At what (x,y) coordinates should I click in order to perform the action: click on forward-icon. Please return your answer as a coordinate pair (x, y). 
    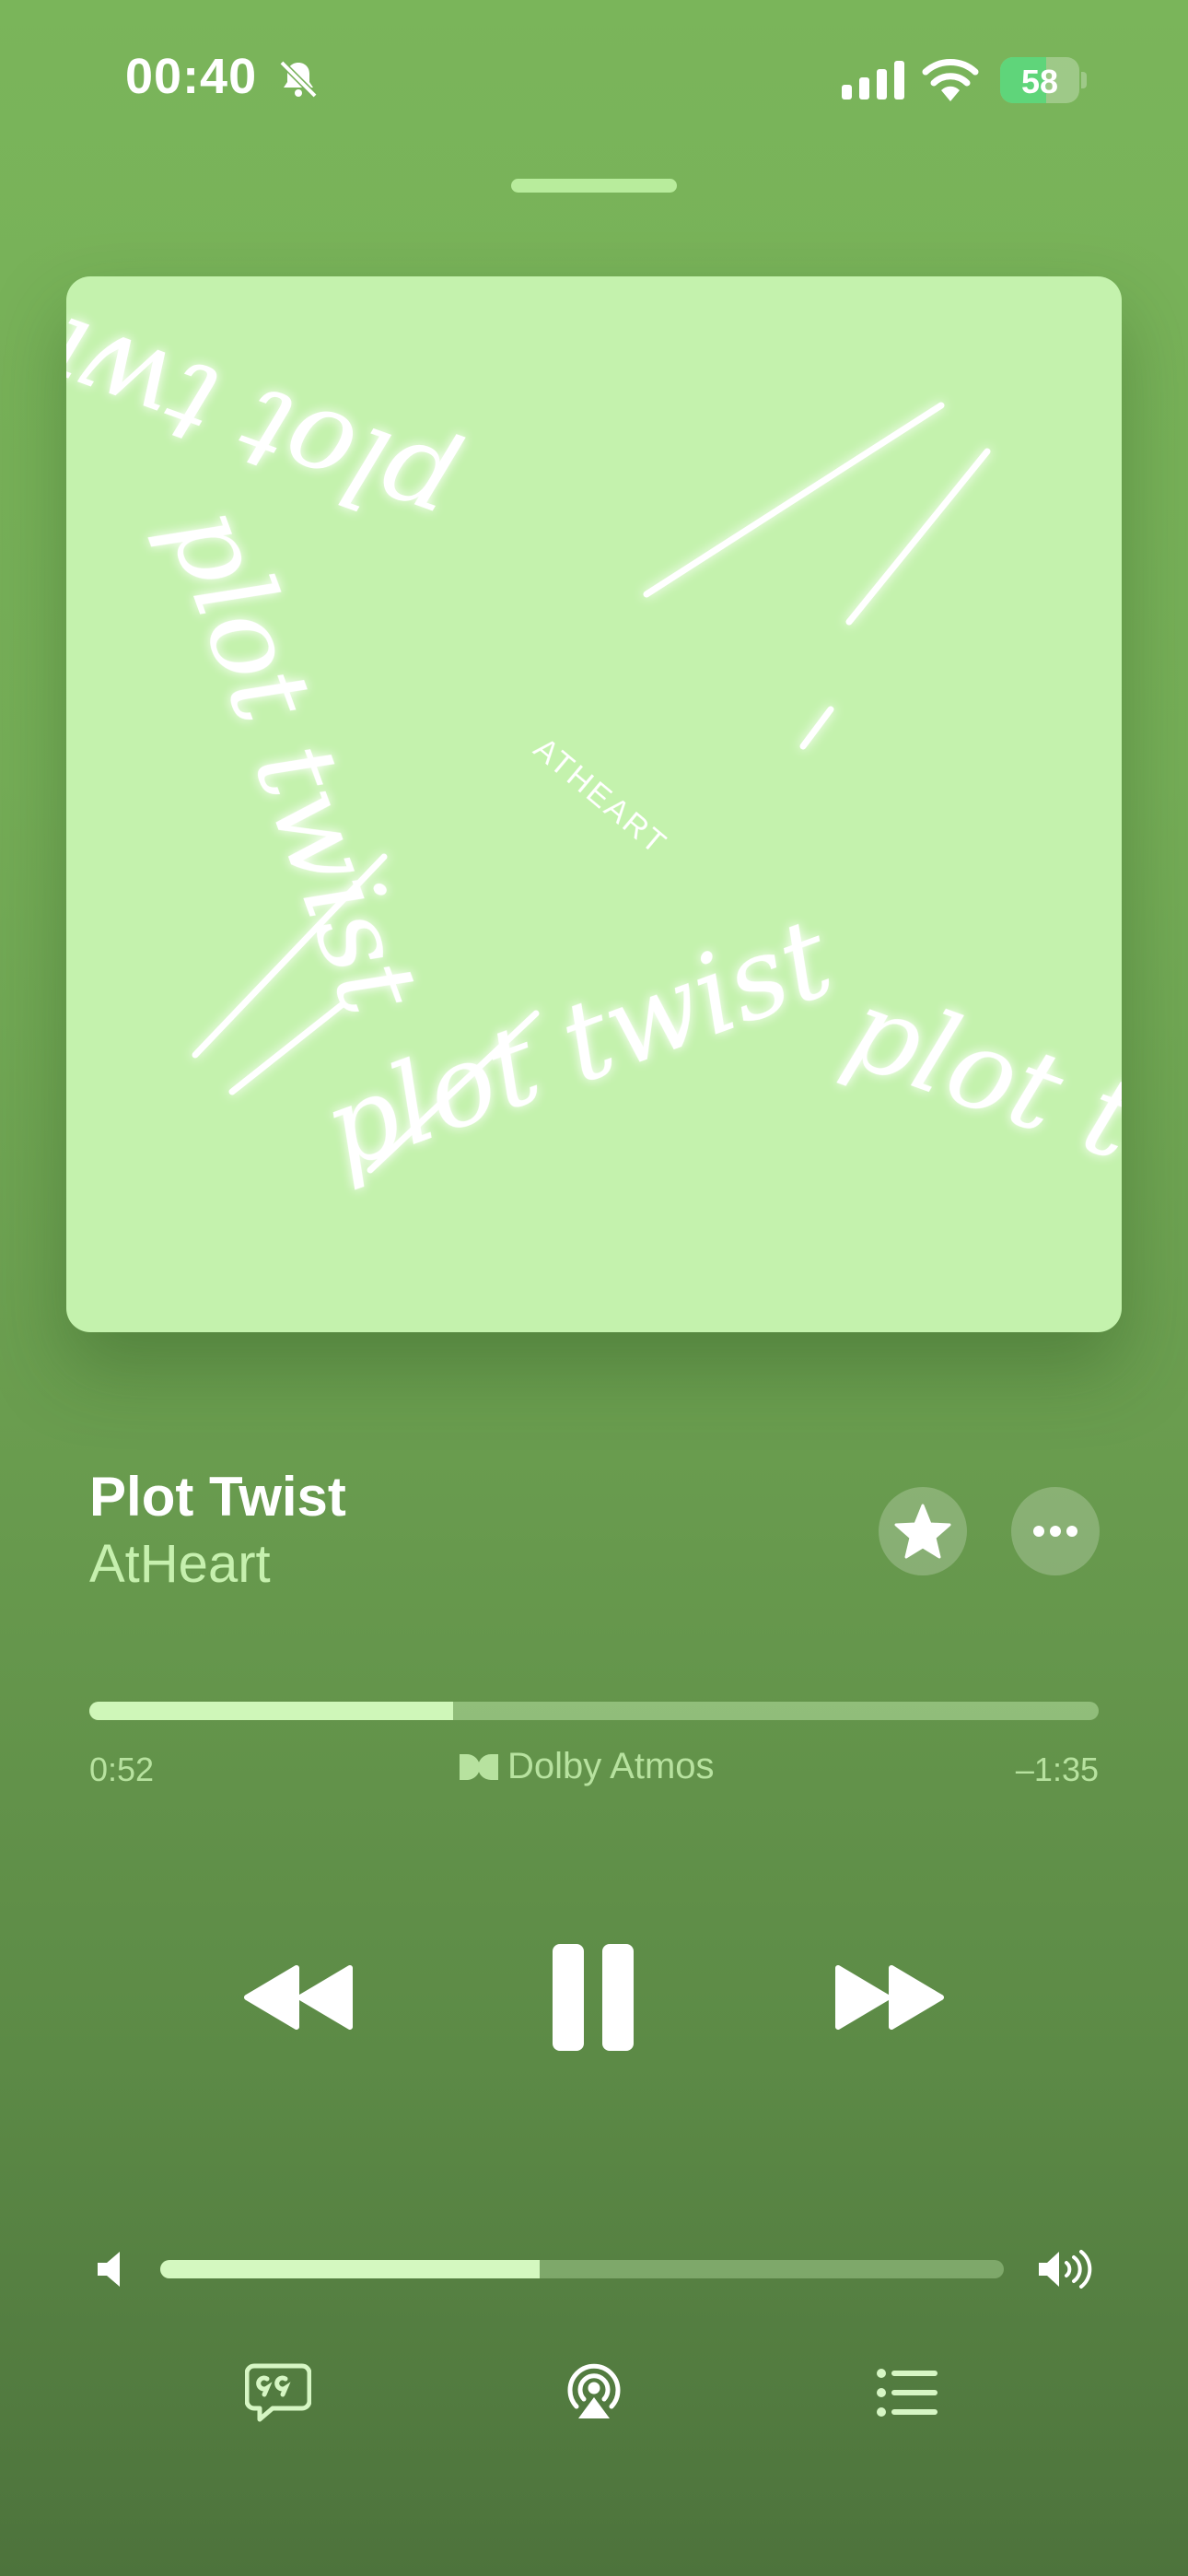
    Looking at the image, I should click on (889, 1997).